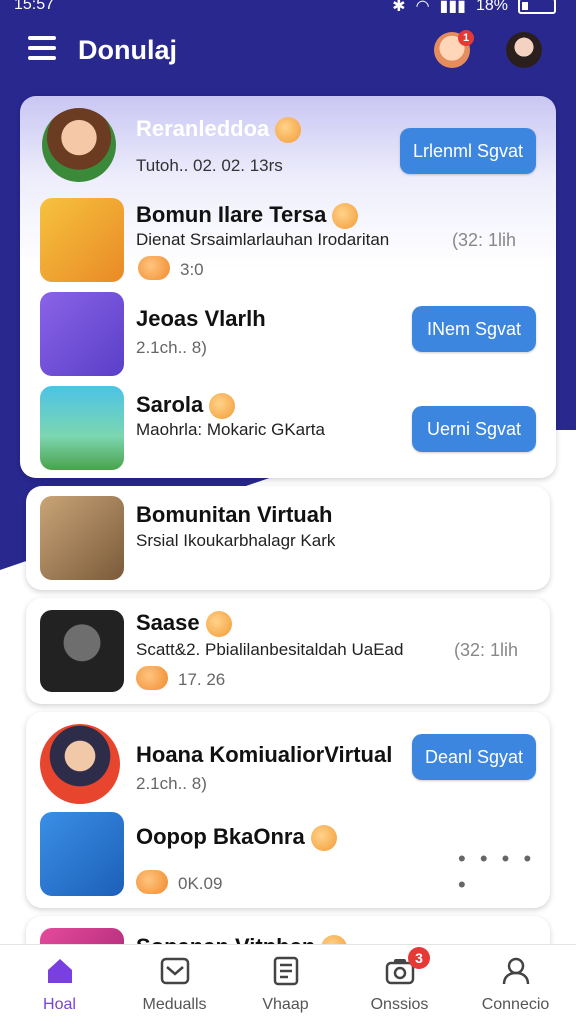 This screenshot has height=1025, width=576. Describe the element at coordinates (399, 7) in the screenshot. I see `bluetooth-icon: ✱` at that location.